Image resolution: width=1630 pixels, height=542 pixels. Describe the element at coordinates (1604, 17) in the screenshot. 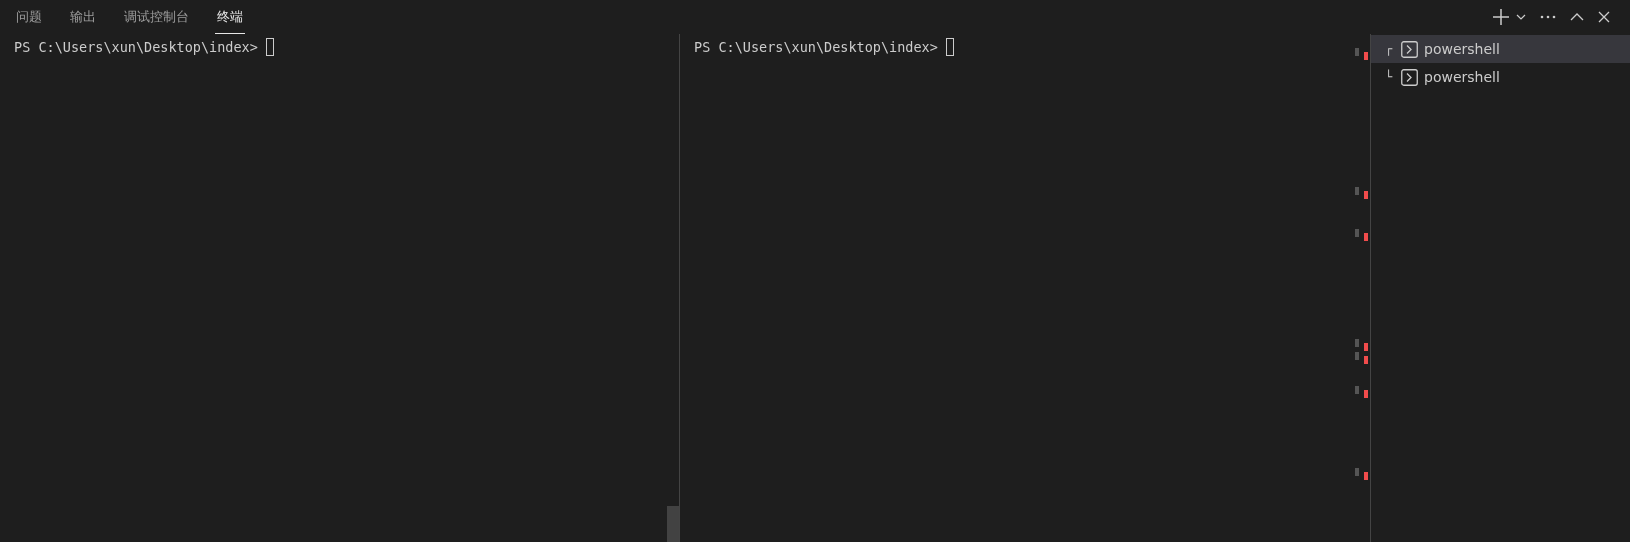

I see `close-icon` at that location.